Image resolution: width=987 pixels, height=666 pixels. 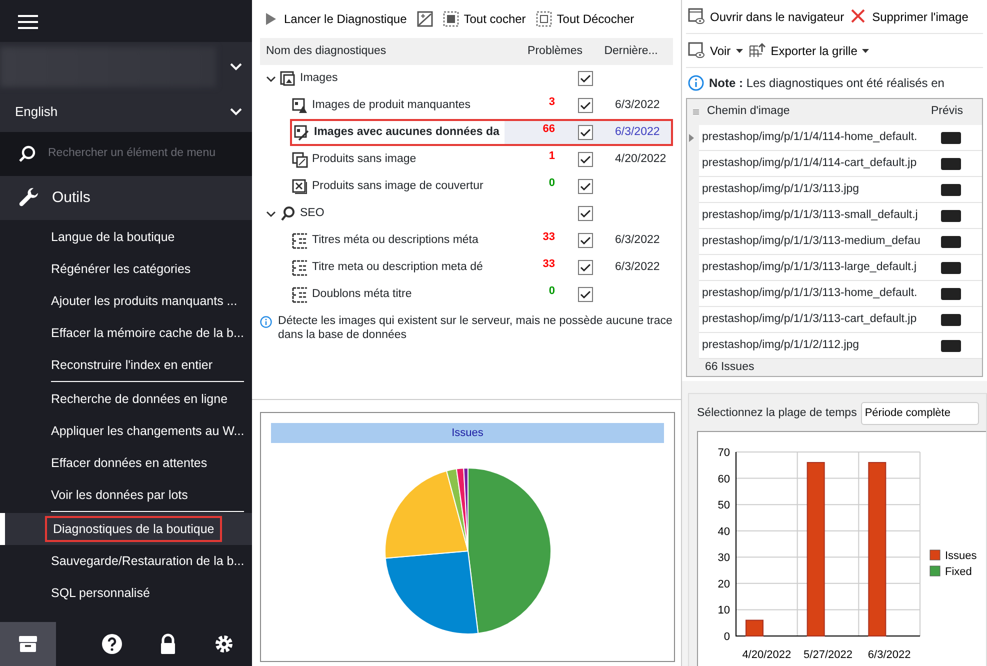 I want to click on date-text: 4/20/2022, so click(x=640, y=158).